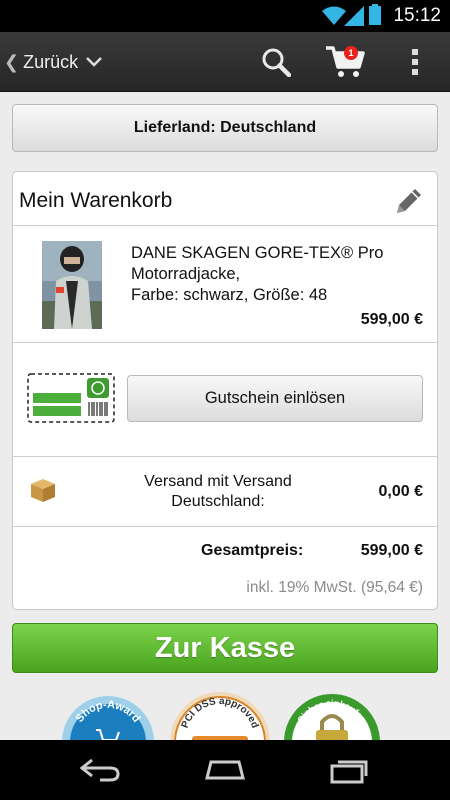 This screenshot has width=450, height=800. I want to click on redeem-voucher-button: Gutschein einlösen, so click(275, 398).